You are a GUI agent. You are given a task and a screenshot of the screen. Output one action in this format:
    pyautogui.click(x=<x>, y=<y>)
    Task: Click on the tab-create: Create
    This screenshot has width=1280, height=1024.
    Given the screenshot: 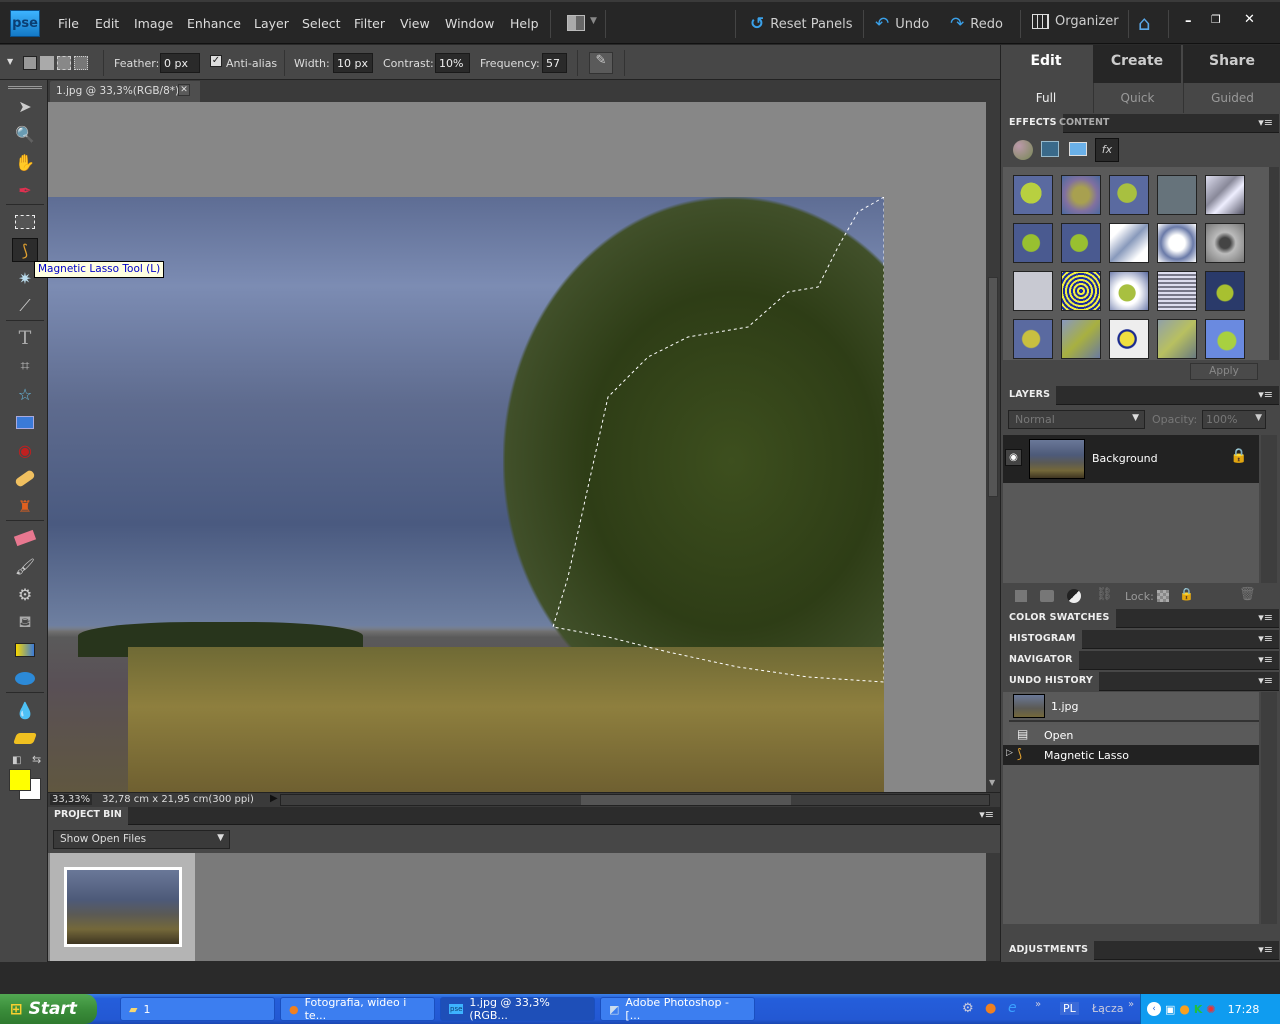 What is the action you would take?
    pyautogui.click(x=1137, y=64)
    